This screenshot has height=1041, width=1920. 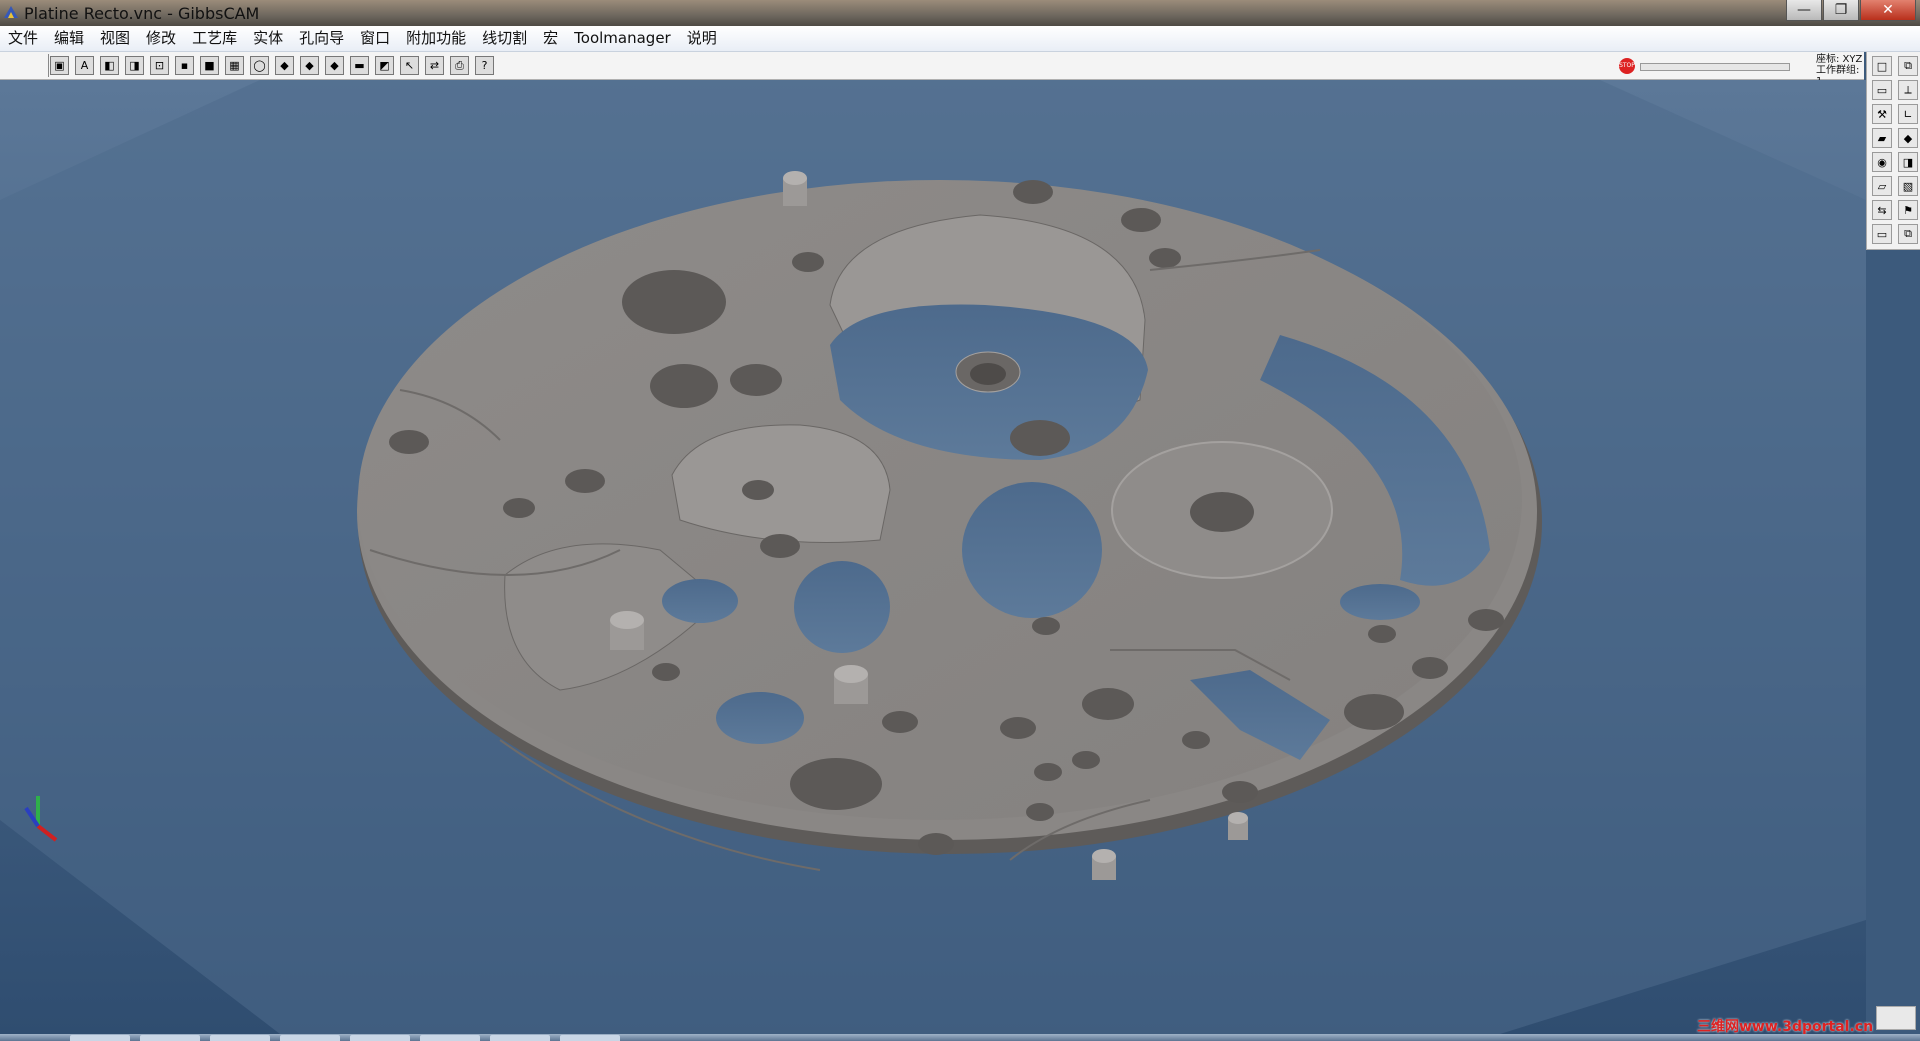 What do you see at coordinates (781, 483) in the screenshot?
I see `middle-pocket-wall` at bounding box center [781, 483].